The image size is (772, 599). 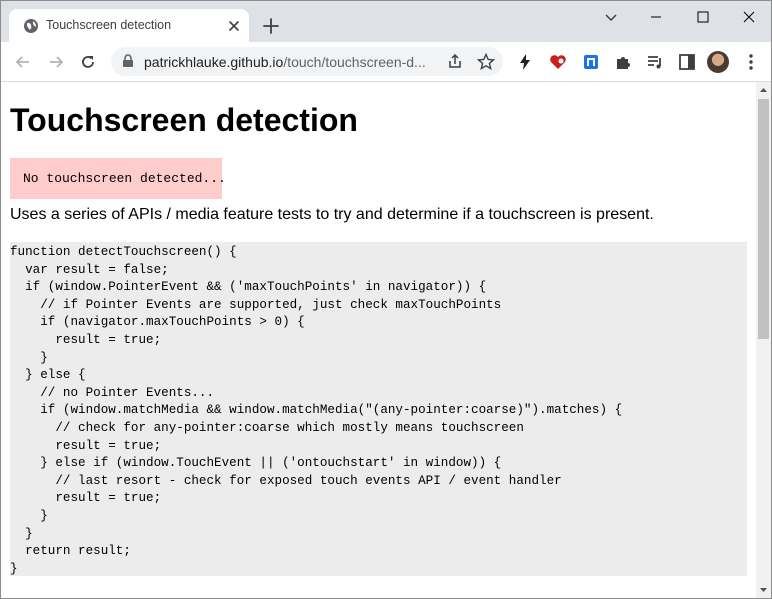 I want to click on heart-extension-icon, so click(x=558, y=62).